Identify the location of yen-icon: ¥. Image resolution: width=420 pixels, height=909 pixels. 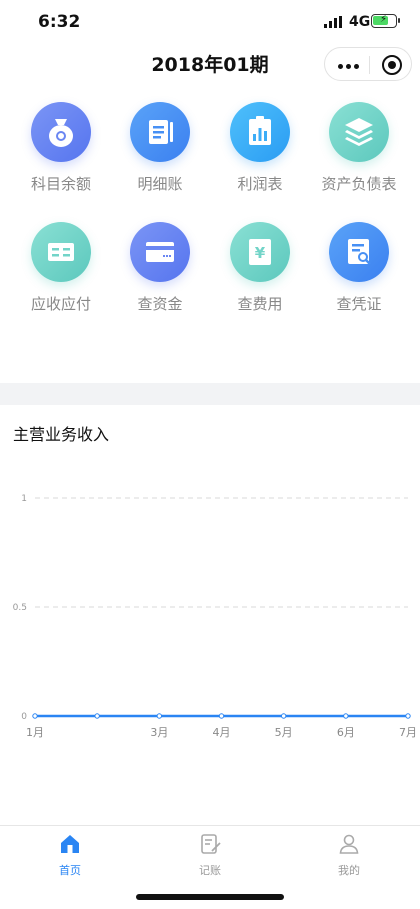
(260, 252).